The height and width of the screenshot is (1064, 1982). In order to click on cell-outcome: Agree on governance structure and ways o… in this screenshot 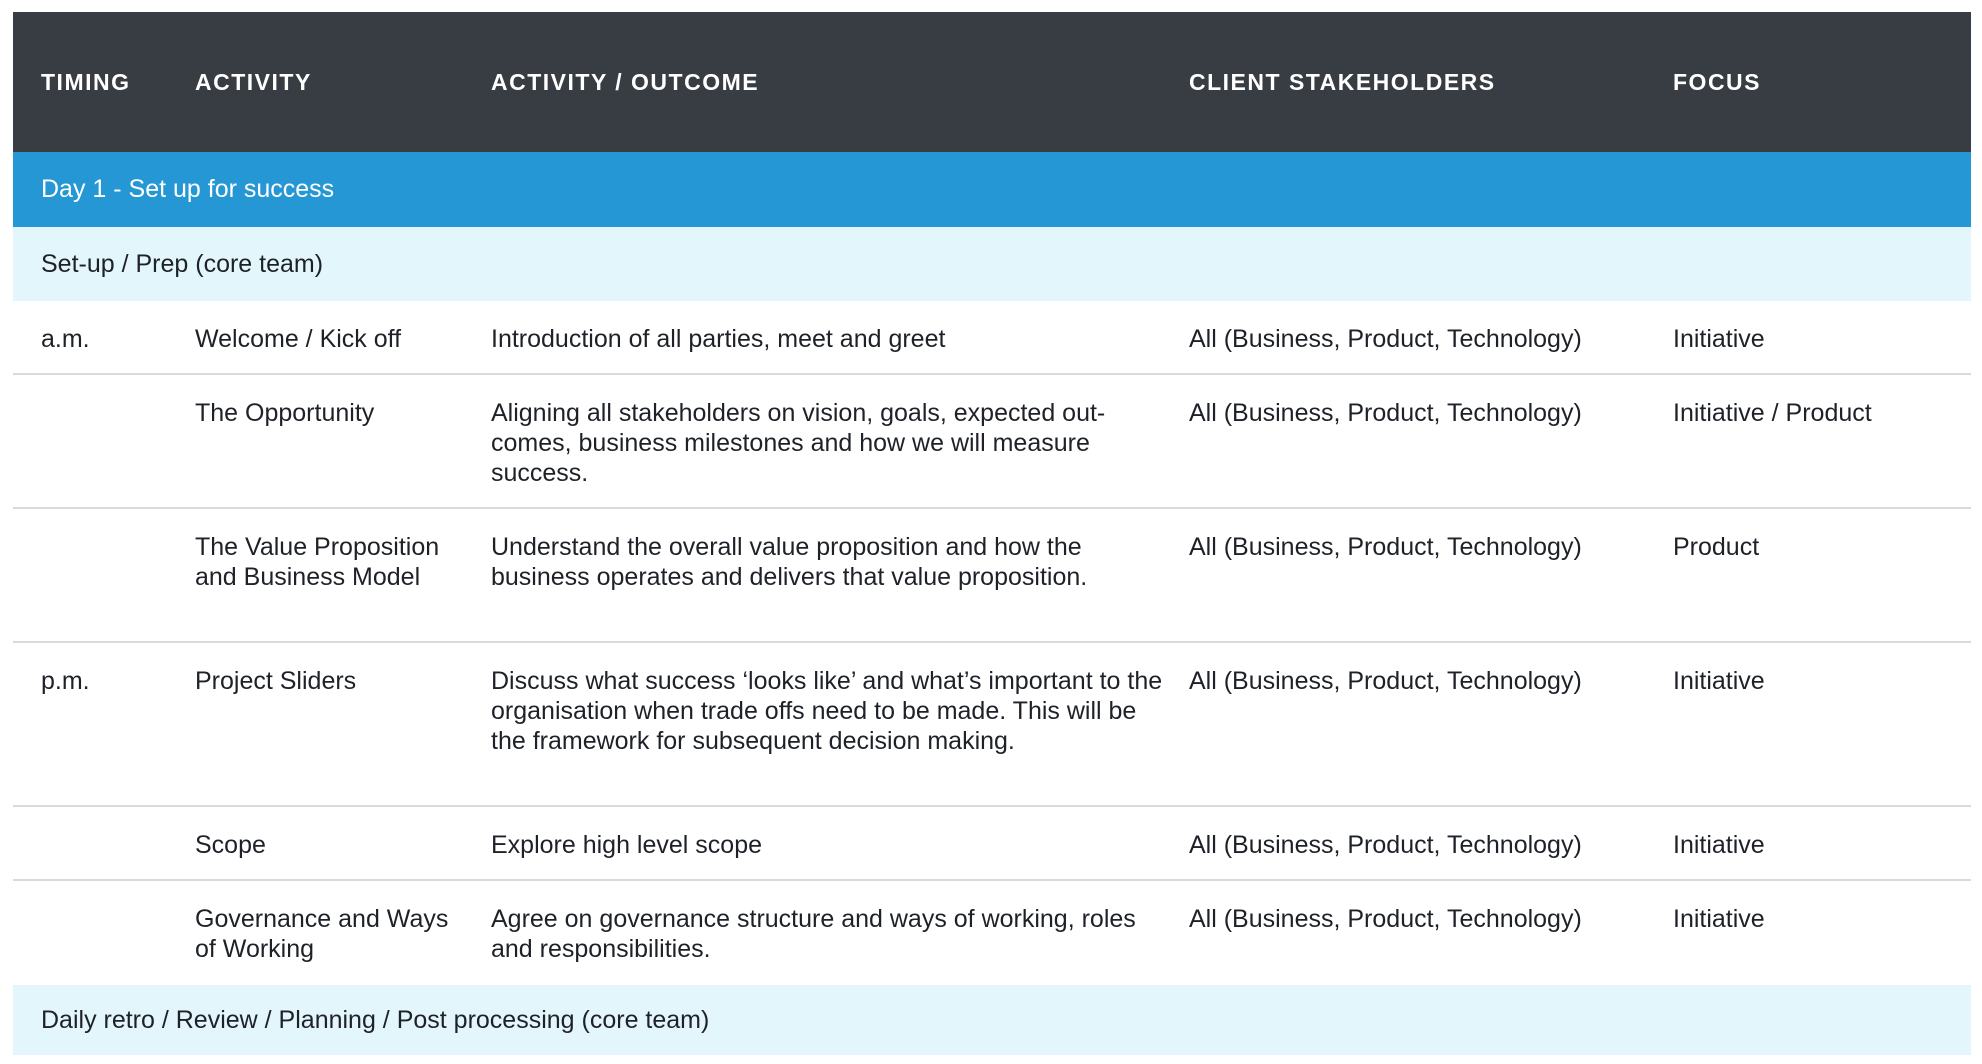, I will do `click(813, 934)`.